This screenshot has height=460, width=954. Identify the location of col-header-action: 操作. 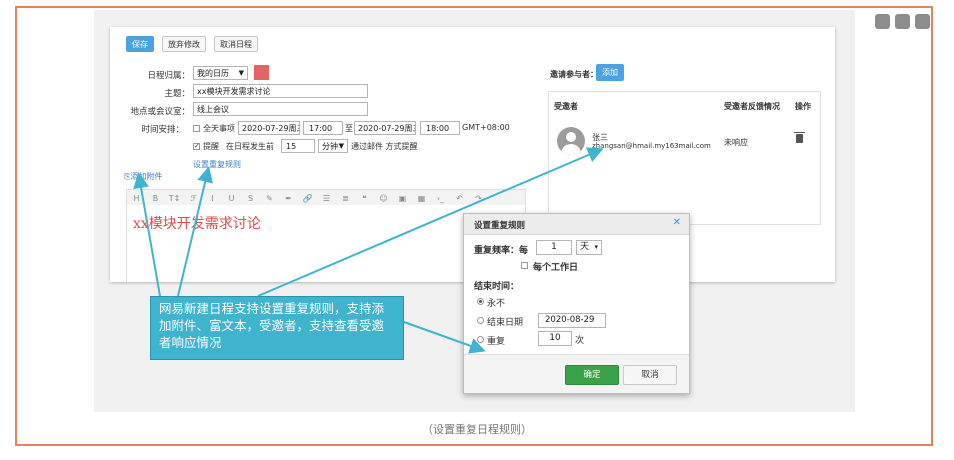
(803, 106).